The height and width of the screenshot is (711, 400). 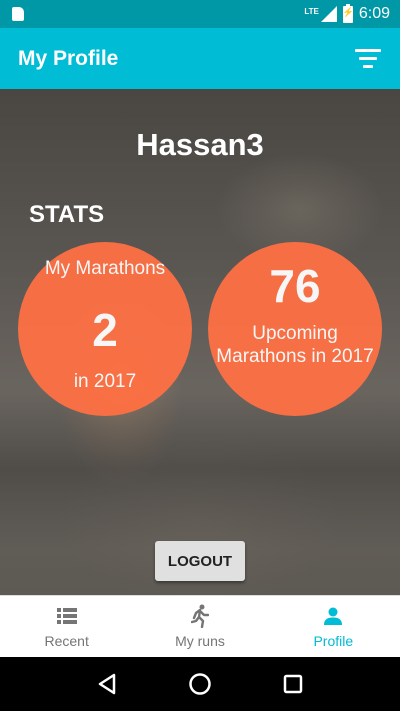 What do you see at coordinates (311, 11) in the screenshot?
I see `network-type: LTE` at bounding box center [311, 11].